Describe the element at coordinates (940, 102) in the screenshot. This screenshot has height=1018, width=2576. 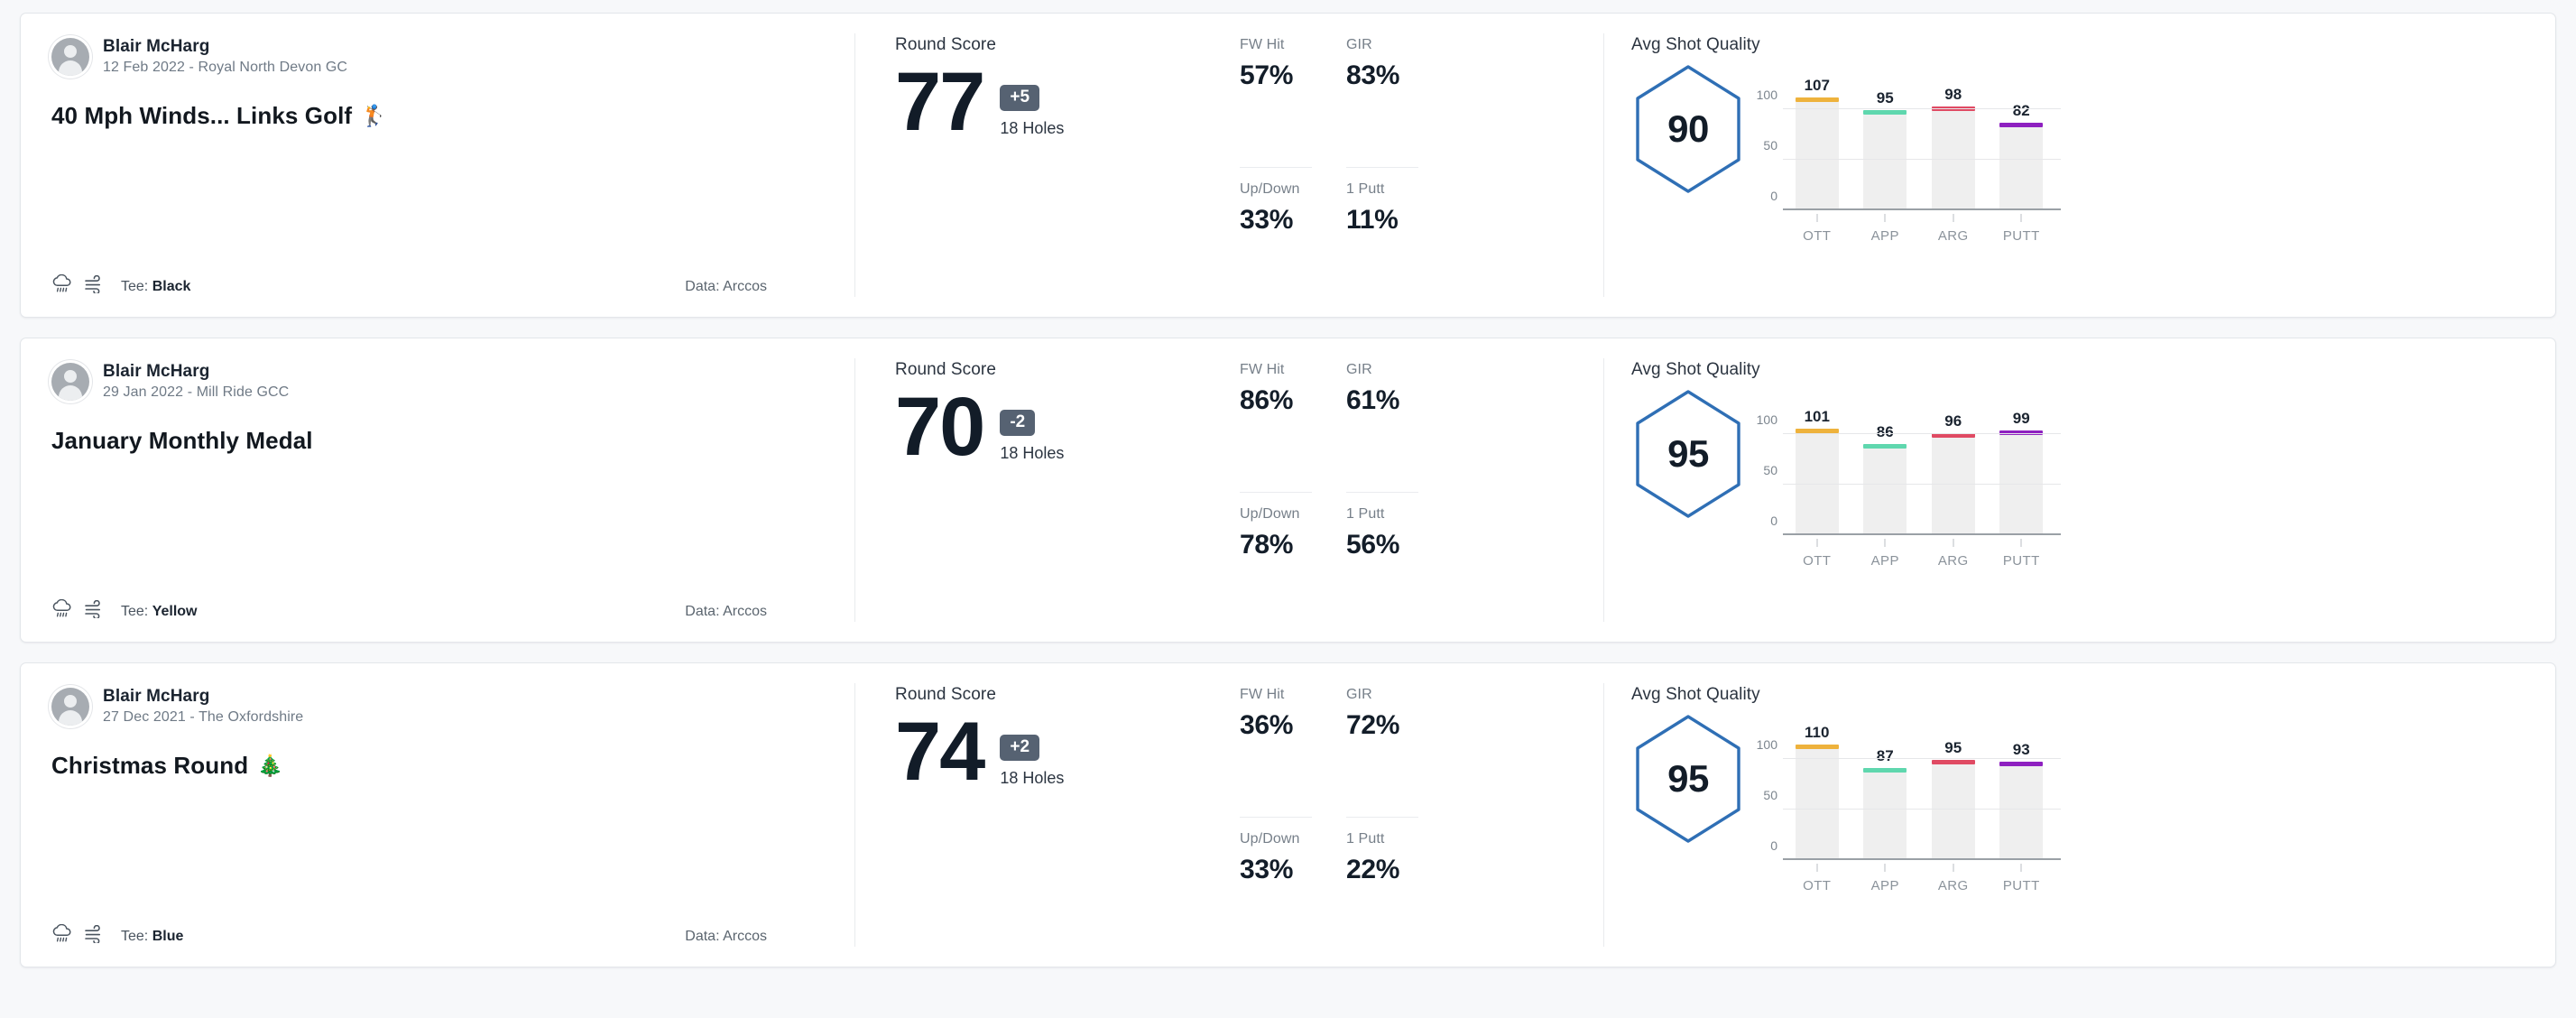
I see `round-score-value: 77` at that location.